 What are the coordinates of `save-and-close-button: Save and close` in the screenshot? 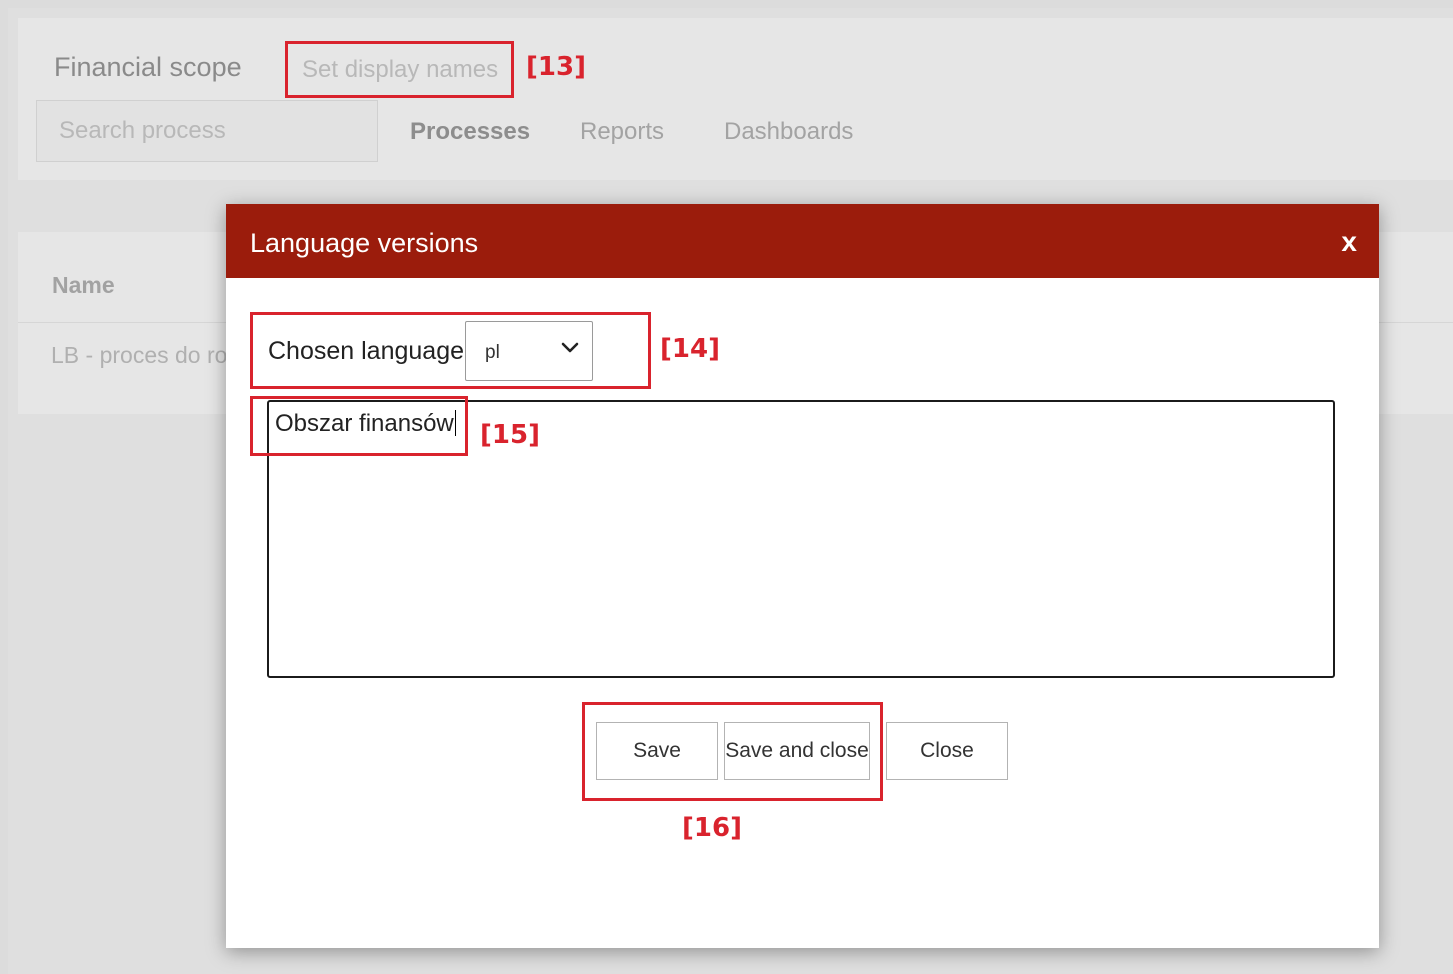 It's located at (797, 751).